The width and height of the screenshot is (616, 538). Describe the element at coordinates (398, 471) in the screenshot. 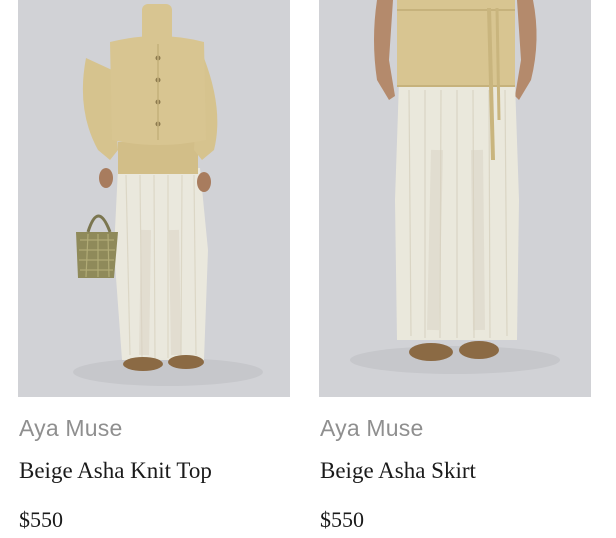

I see `product-title: Beige Asha Skirt` at that location.